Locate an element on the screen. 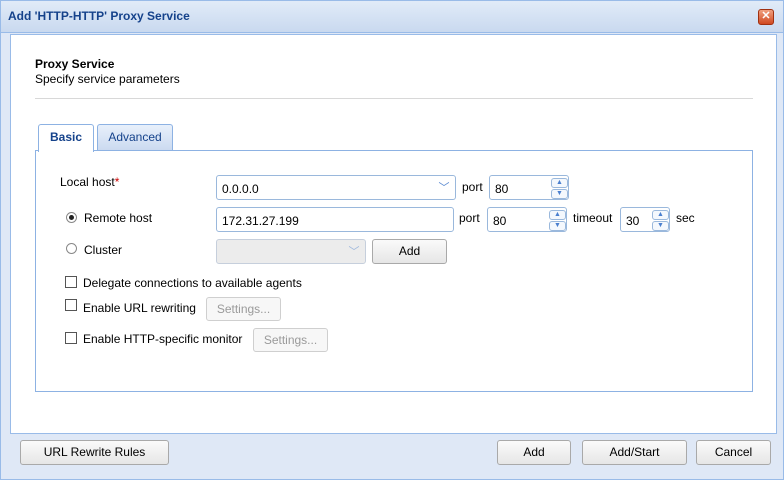 This screenshot has height=480, width=784. remote-port-stepper: 80 ▲ ▼ is located at coordinates (527, 219).